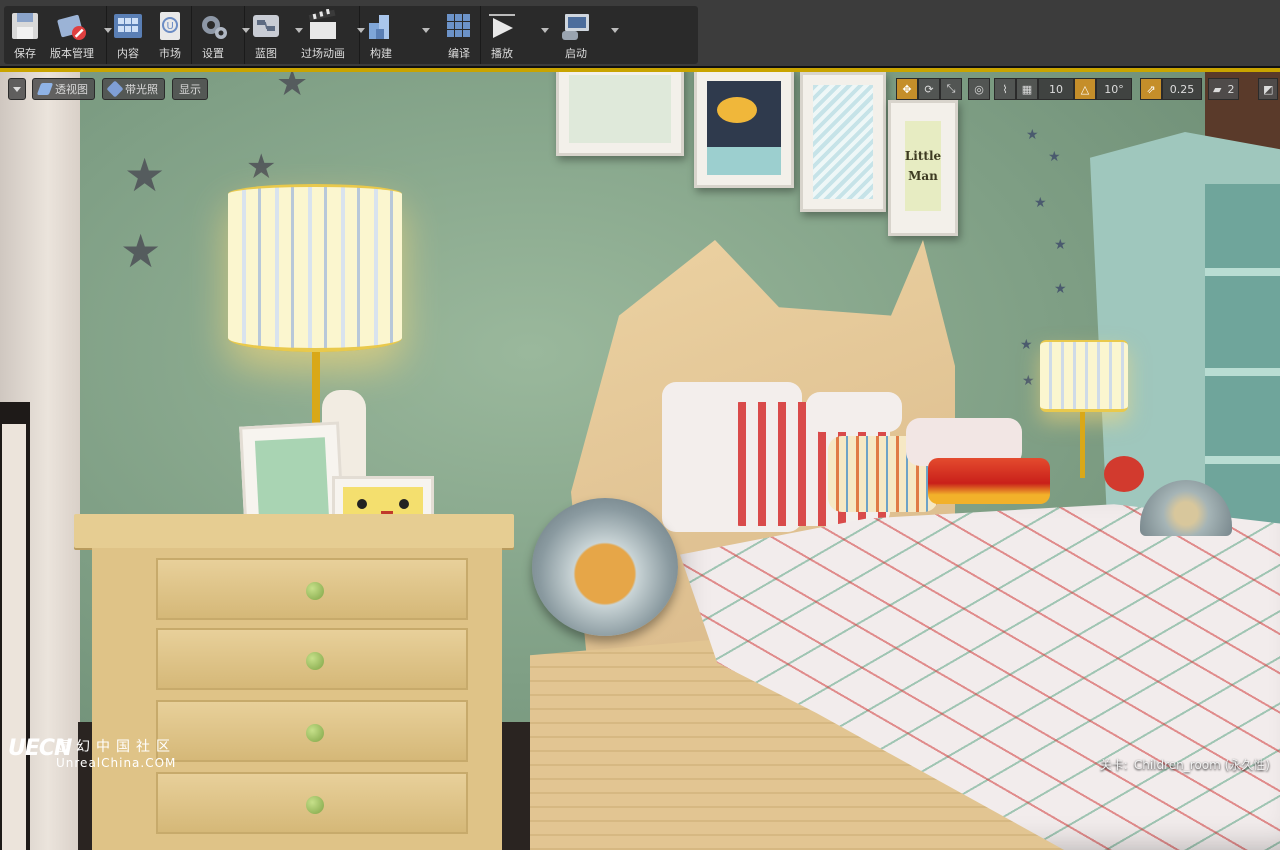 This screenshot has height=850, width=1280. What do you see at coordinates (615, 30) in the screenshot?
I see `launch-dropdown-icon` at bounding box center [615, 30].